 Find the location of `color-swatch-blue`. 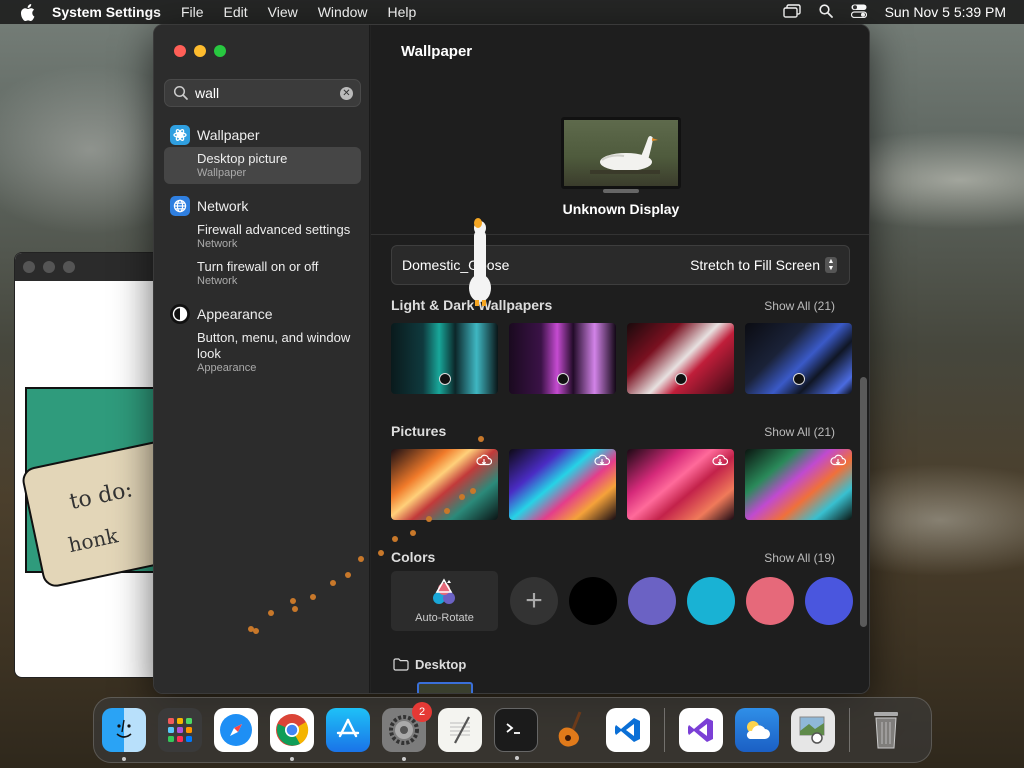

color-swatch-blue is located at coordinates (829, 601).